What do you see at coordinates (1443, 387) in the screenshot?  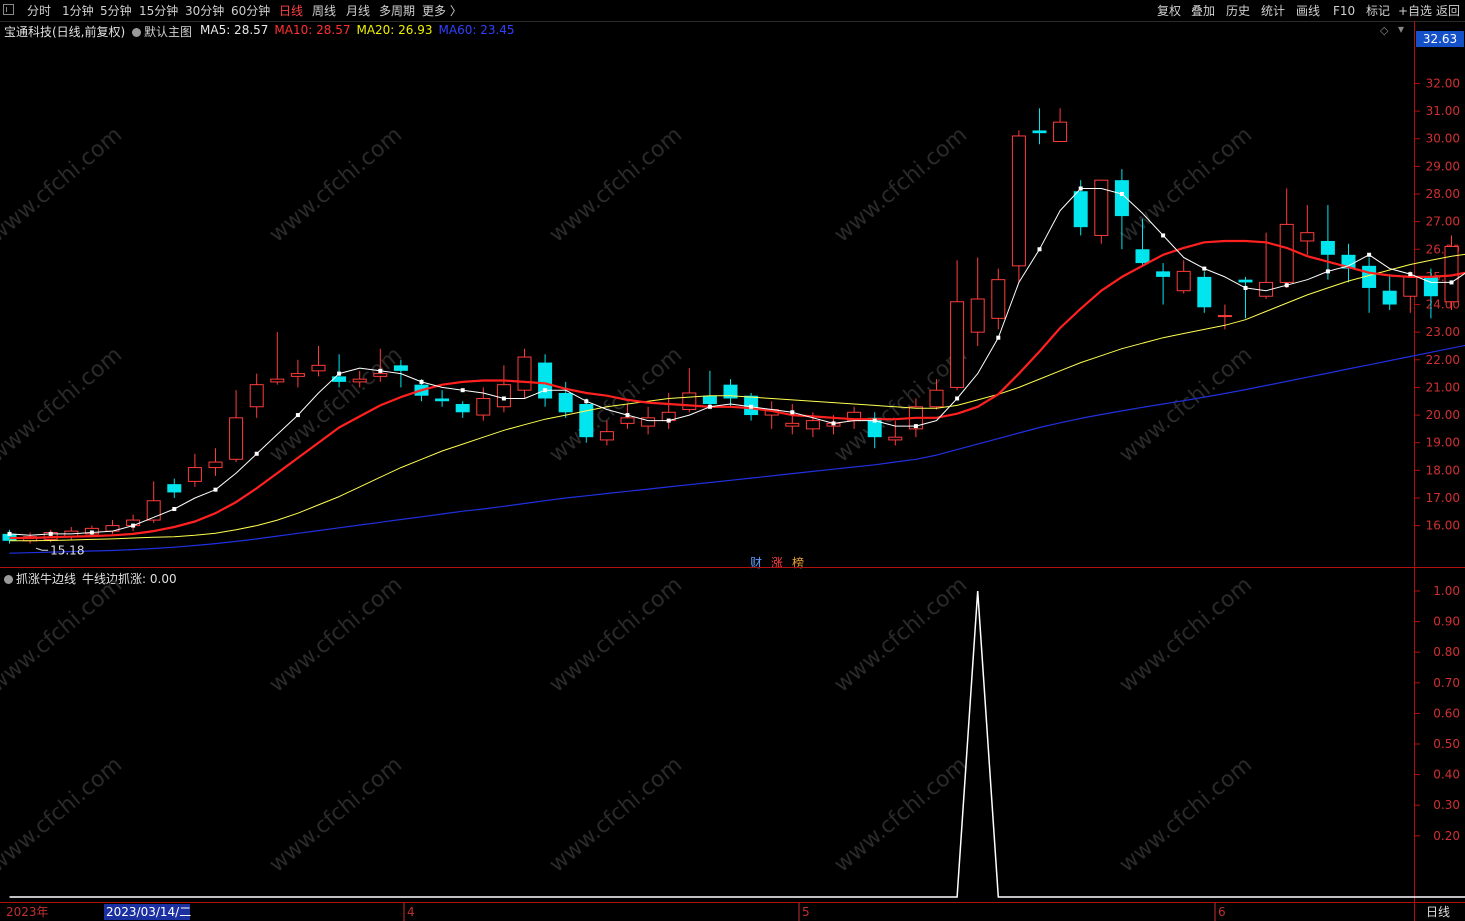 I see `price-tick-label: 21.00` at bounding box center [1443, 387].